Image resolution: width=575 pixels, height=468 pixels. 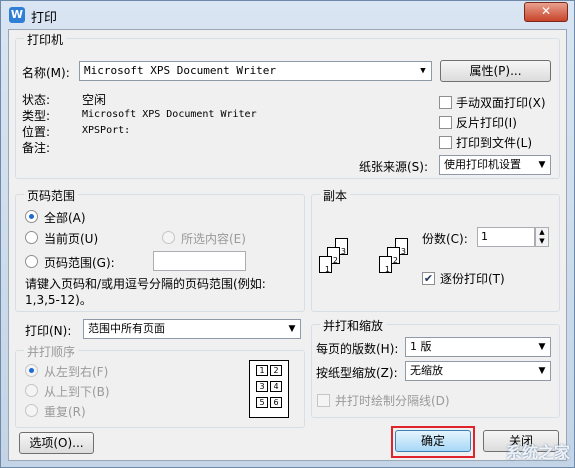 What do you see at coordinates (353, 325) in the screenshot?
I see `zoom-title: 并打和缩放` at bounding box center [353, 325].